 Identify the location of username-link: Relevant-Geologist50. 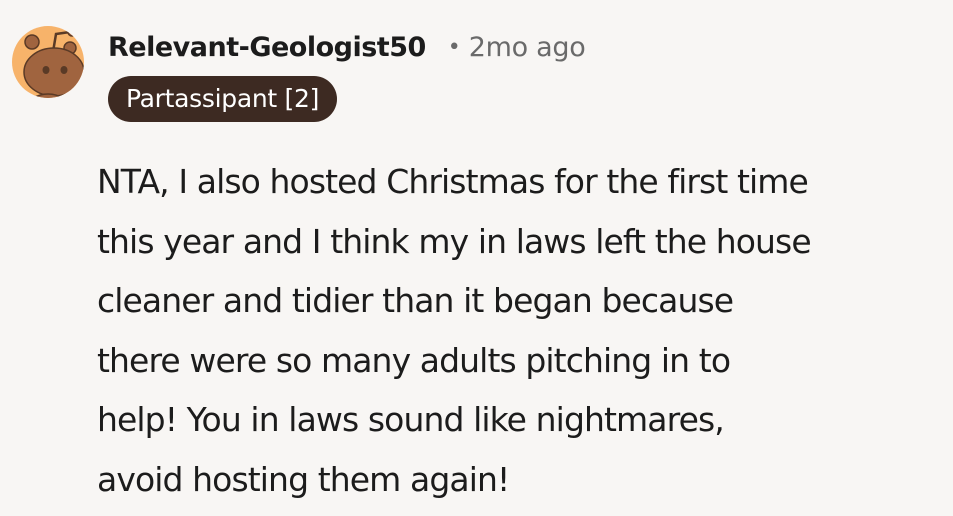
(267, 47).